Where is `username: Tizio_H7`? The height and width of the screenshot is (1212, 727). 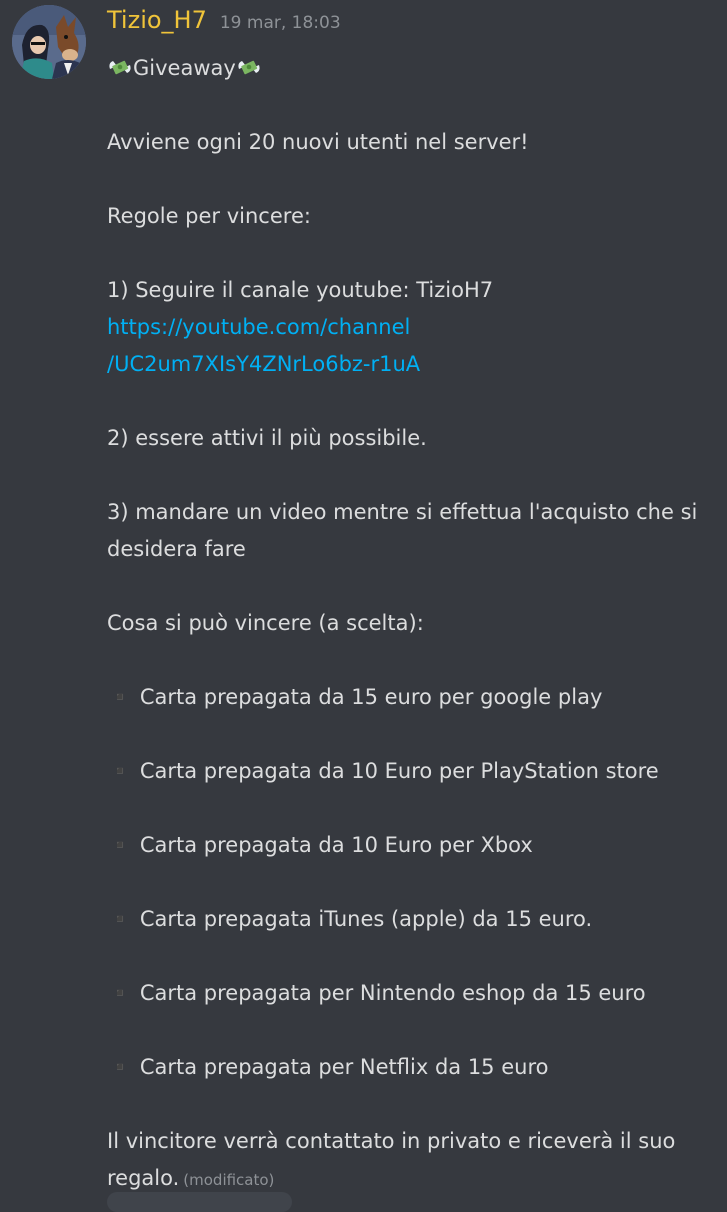
username: Tizio_H7 is located at coordinates (157, 20).